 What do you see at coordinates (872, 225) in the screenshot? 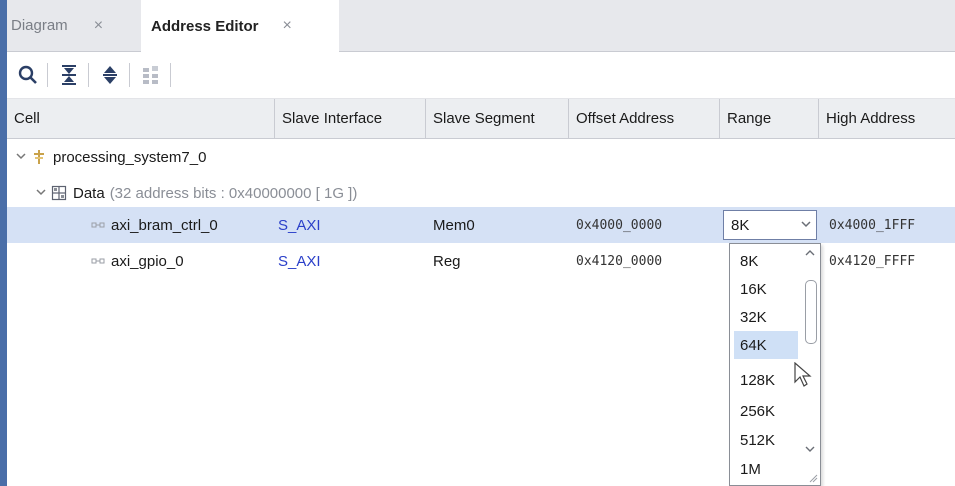
I see `high-address-value: 0x4000_1FFF` at bounding box center [872, 225].